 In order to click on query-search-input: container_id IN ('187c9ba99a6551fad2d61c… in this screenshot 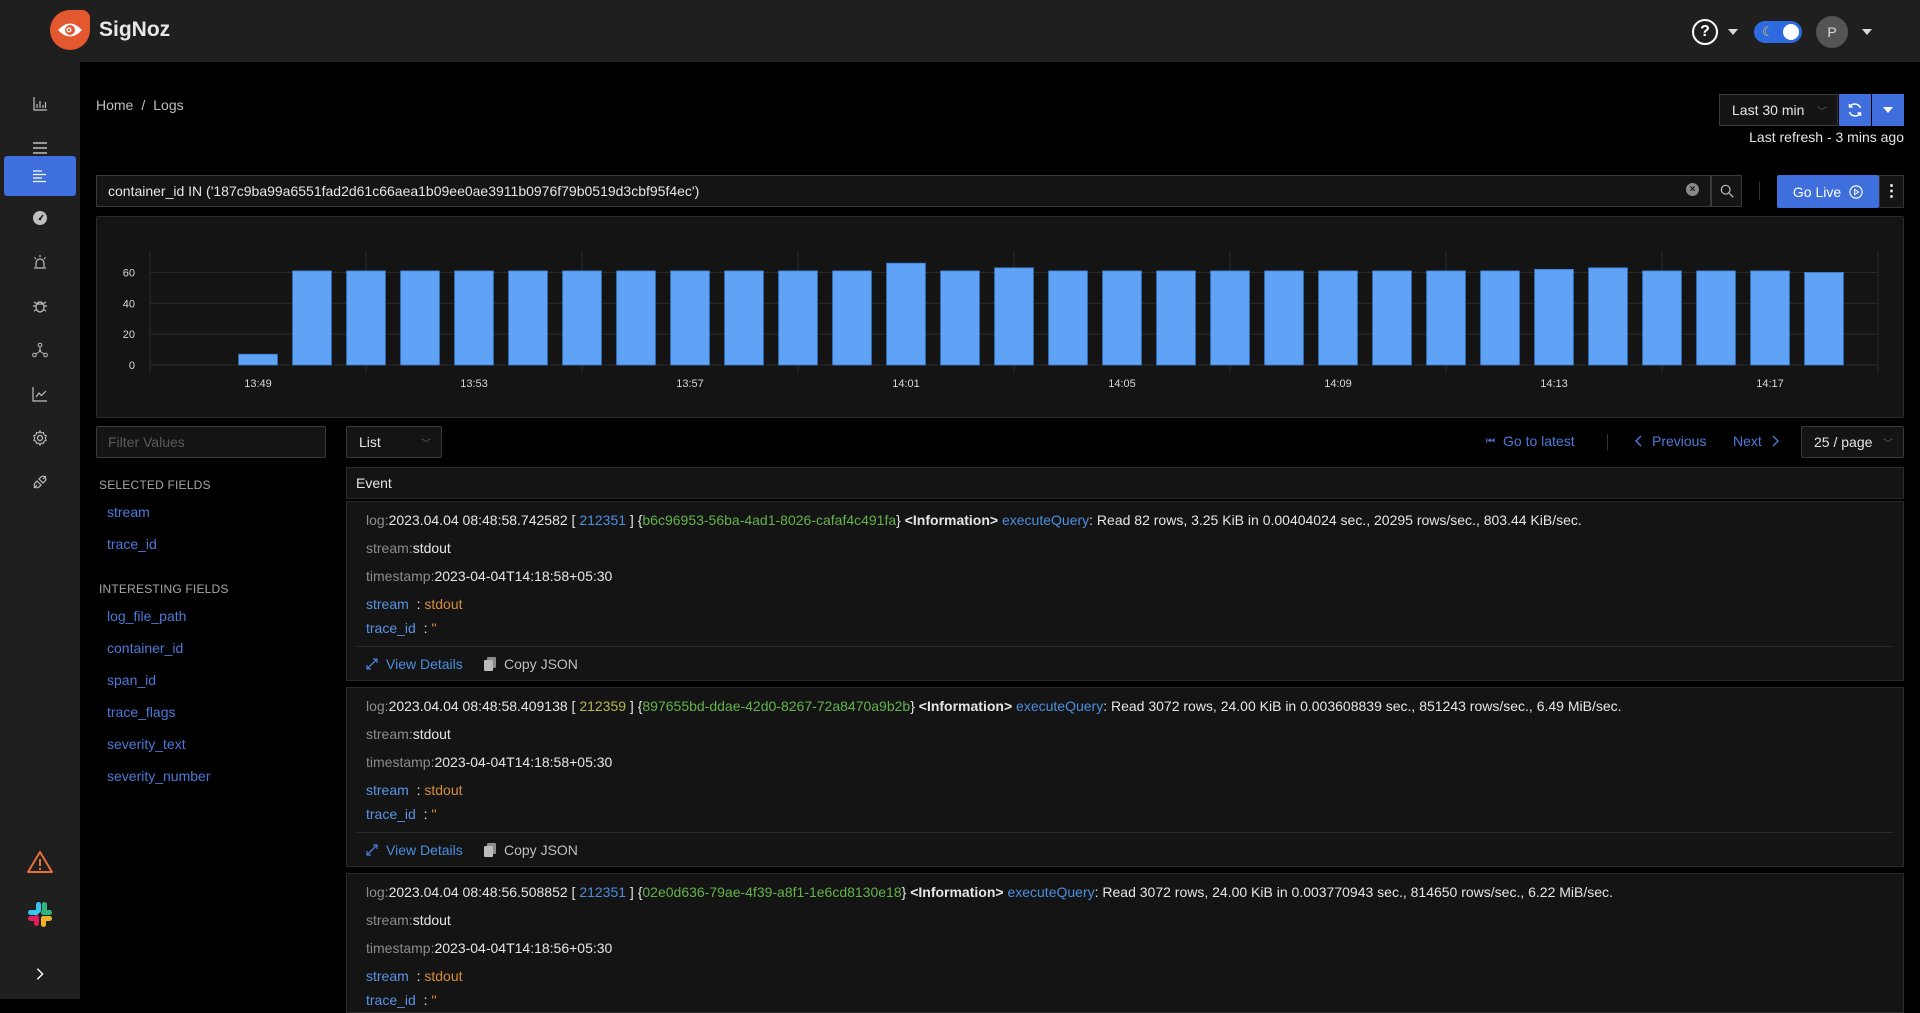, I will do `click(903, 191)`.